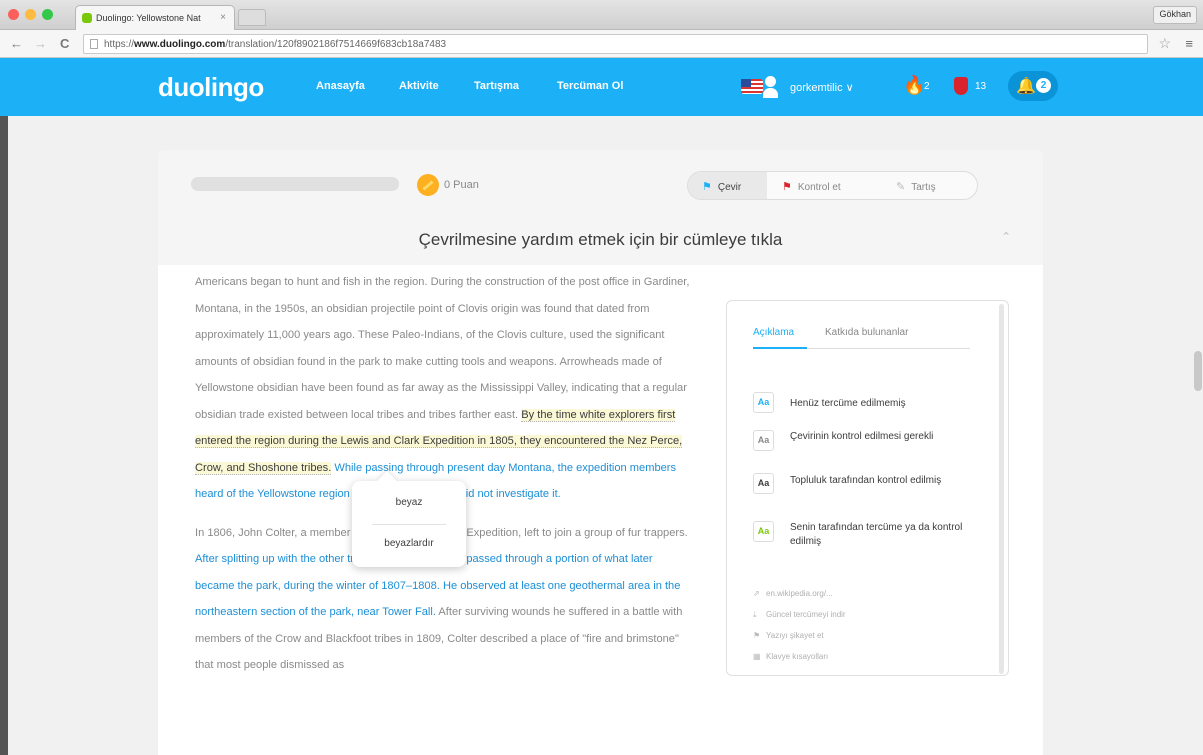 The height and width of the screenshot is (755, 1203). Describe the element at coordinates (927, 86) in the screenshot. I see `streak-count: 2` at that location.